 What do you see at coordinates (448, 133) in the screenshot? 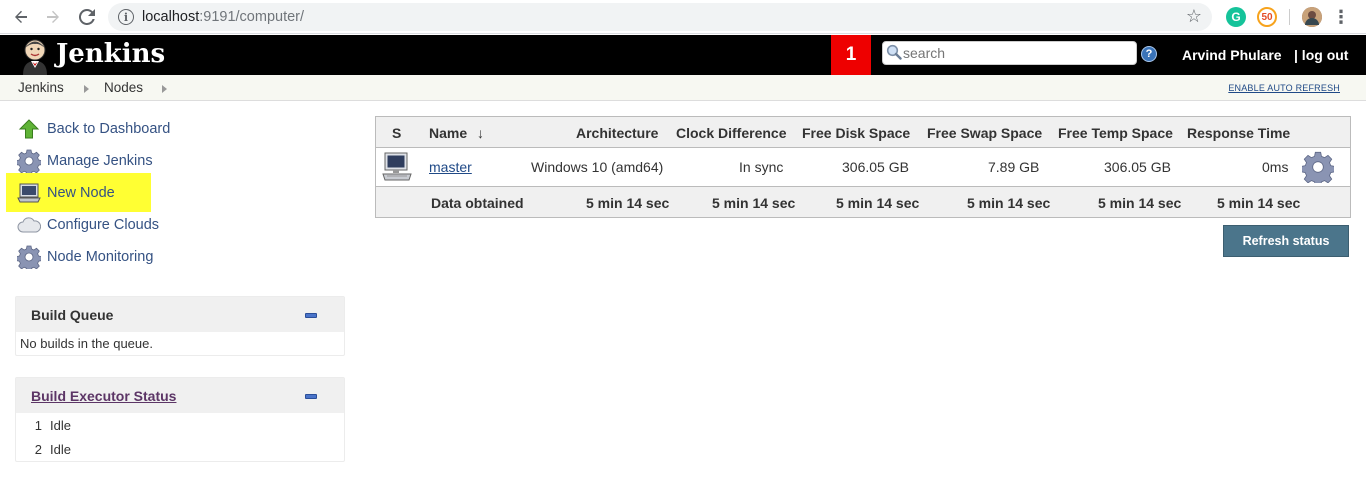
I see `column-name-label: Name` at bounding box center [448, 133].